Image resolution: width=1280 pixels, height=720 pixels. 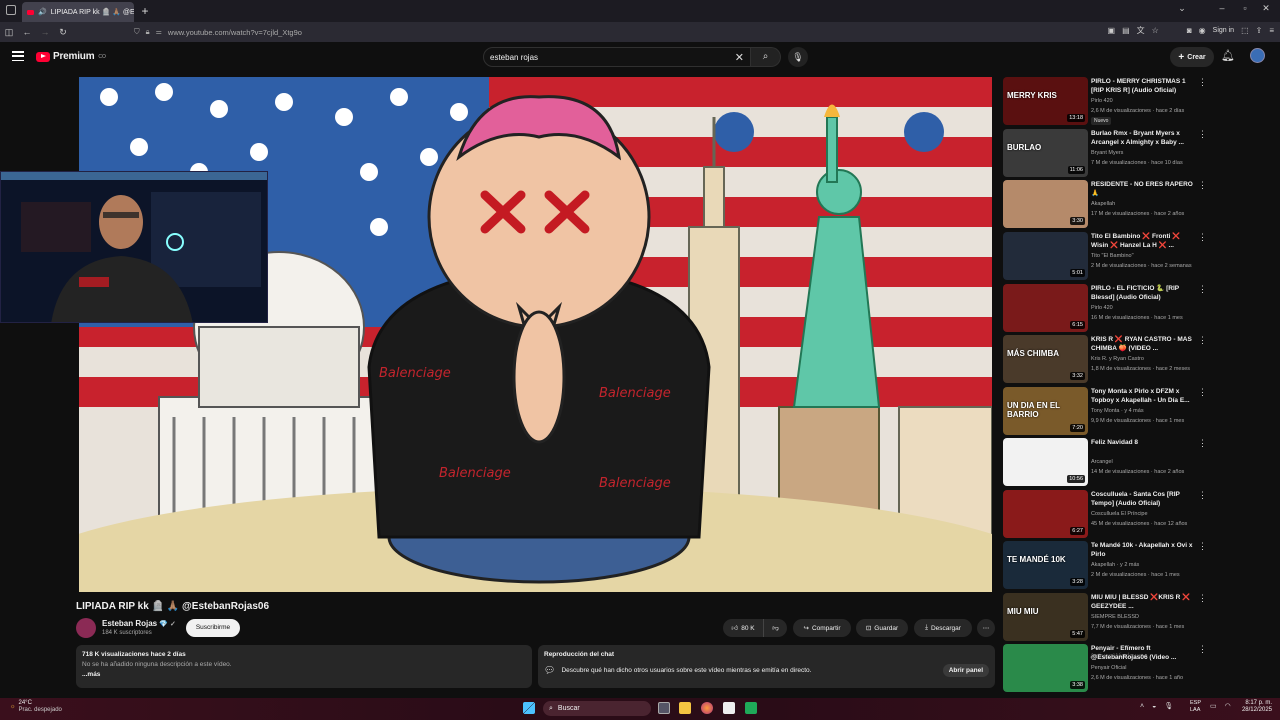 What do you see at coordinates (139, 623) in the screenshot?
I see `channel-name: Esteban Rojas 💎 ✓` at bounding box center [139, 623].